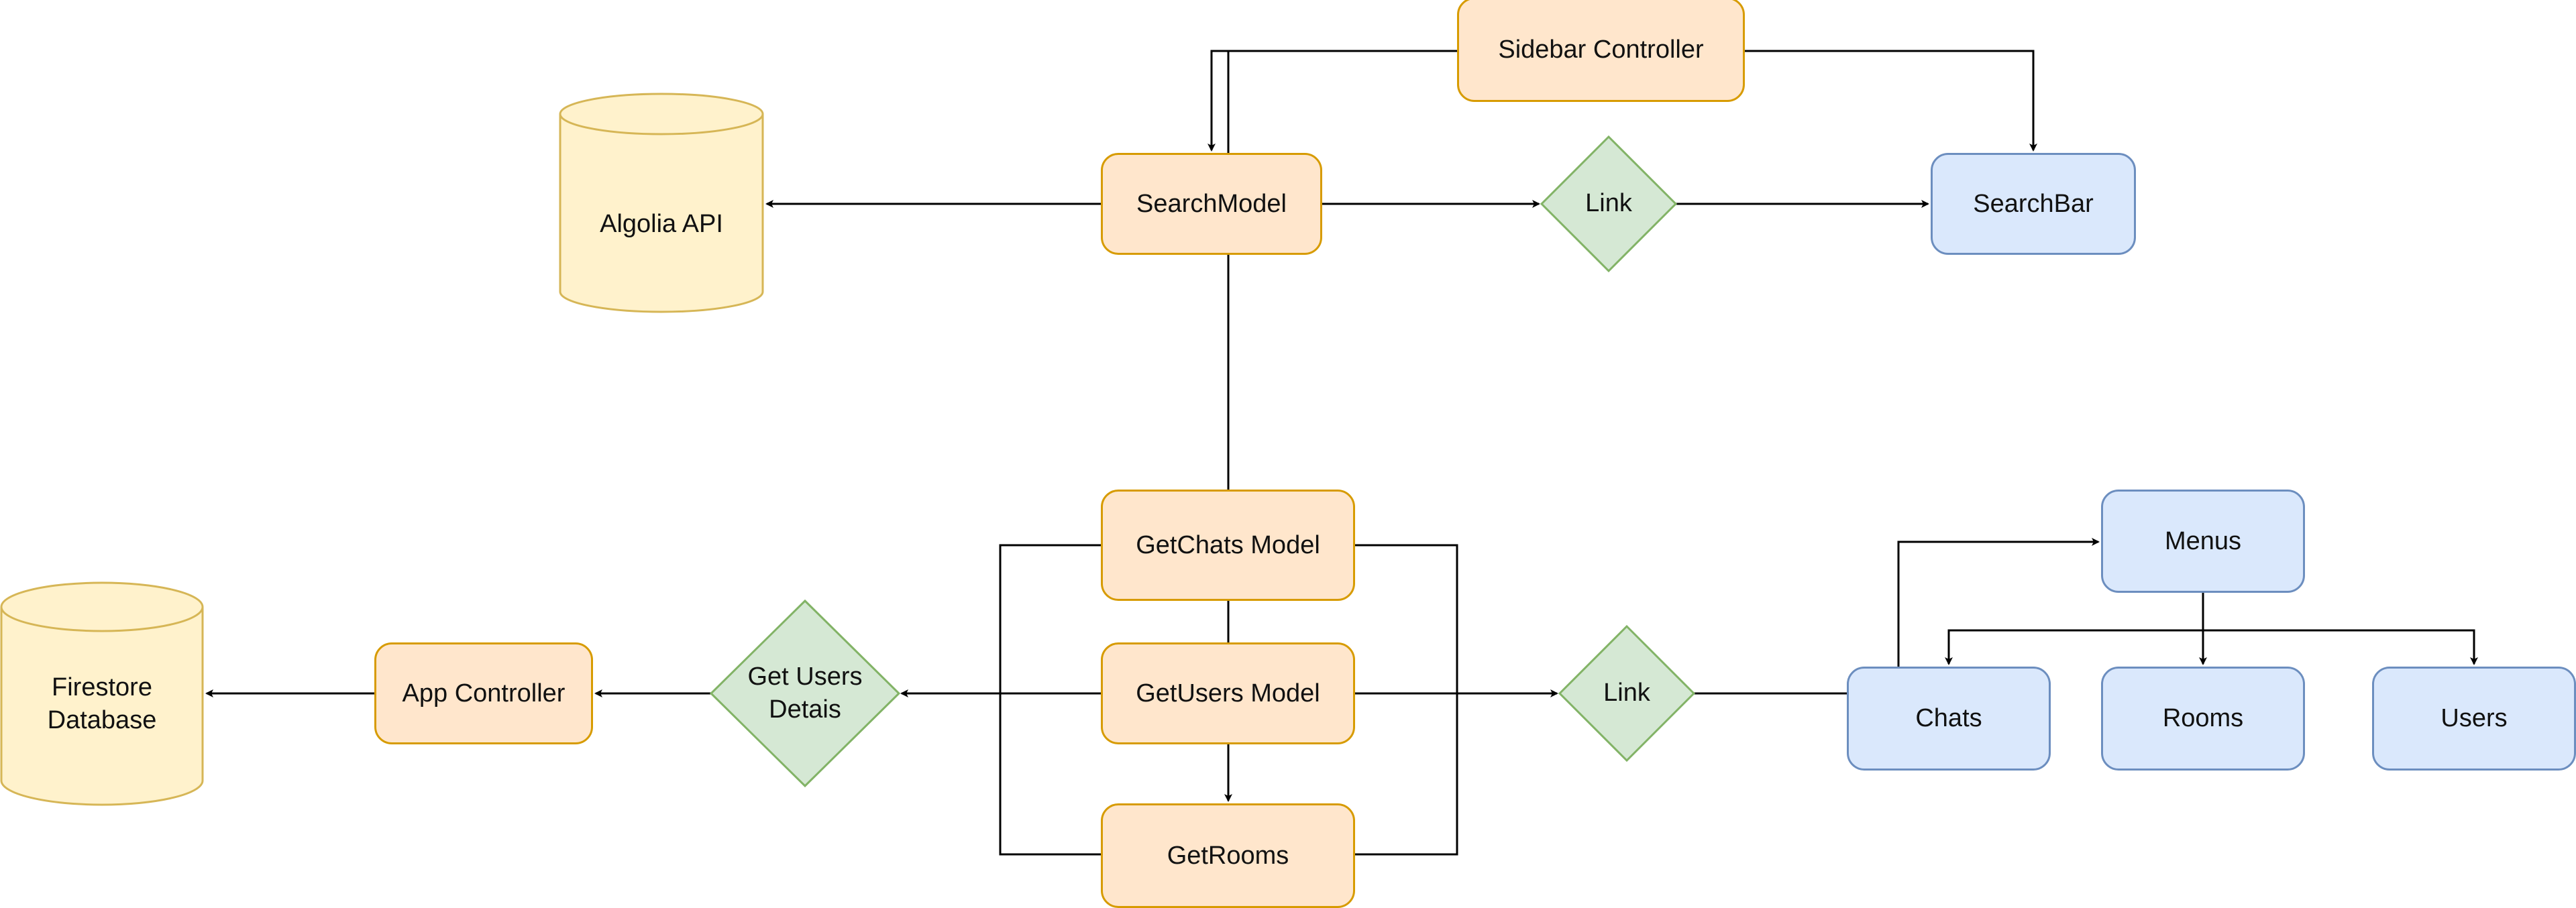 This screenshot has height=908, width=2576. I want to click on link-top-label: Link, so click(1608, 203).